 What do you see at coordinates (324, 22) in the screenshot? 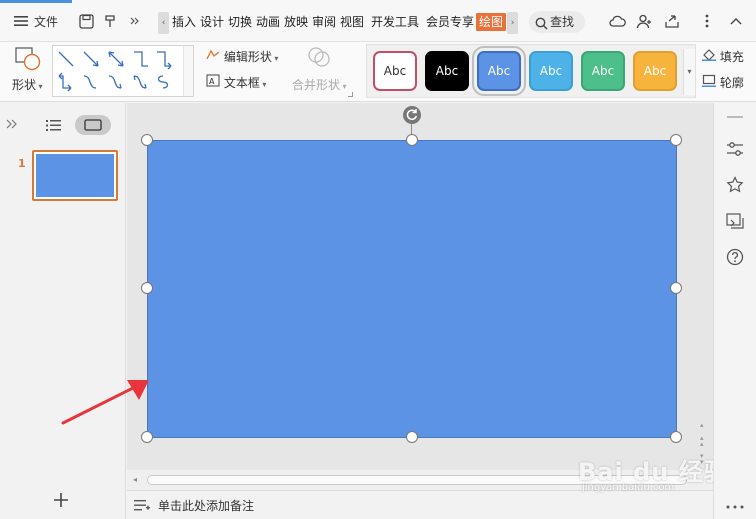
I see `tab-review: 审阅` at bounding box center [324, 22].